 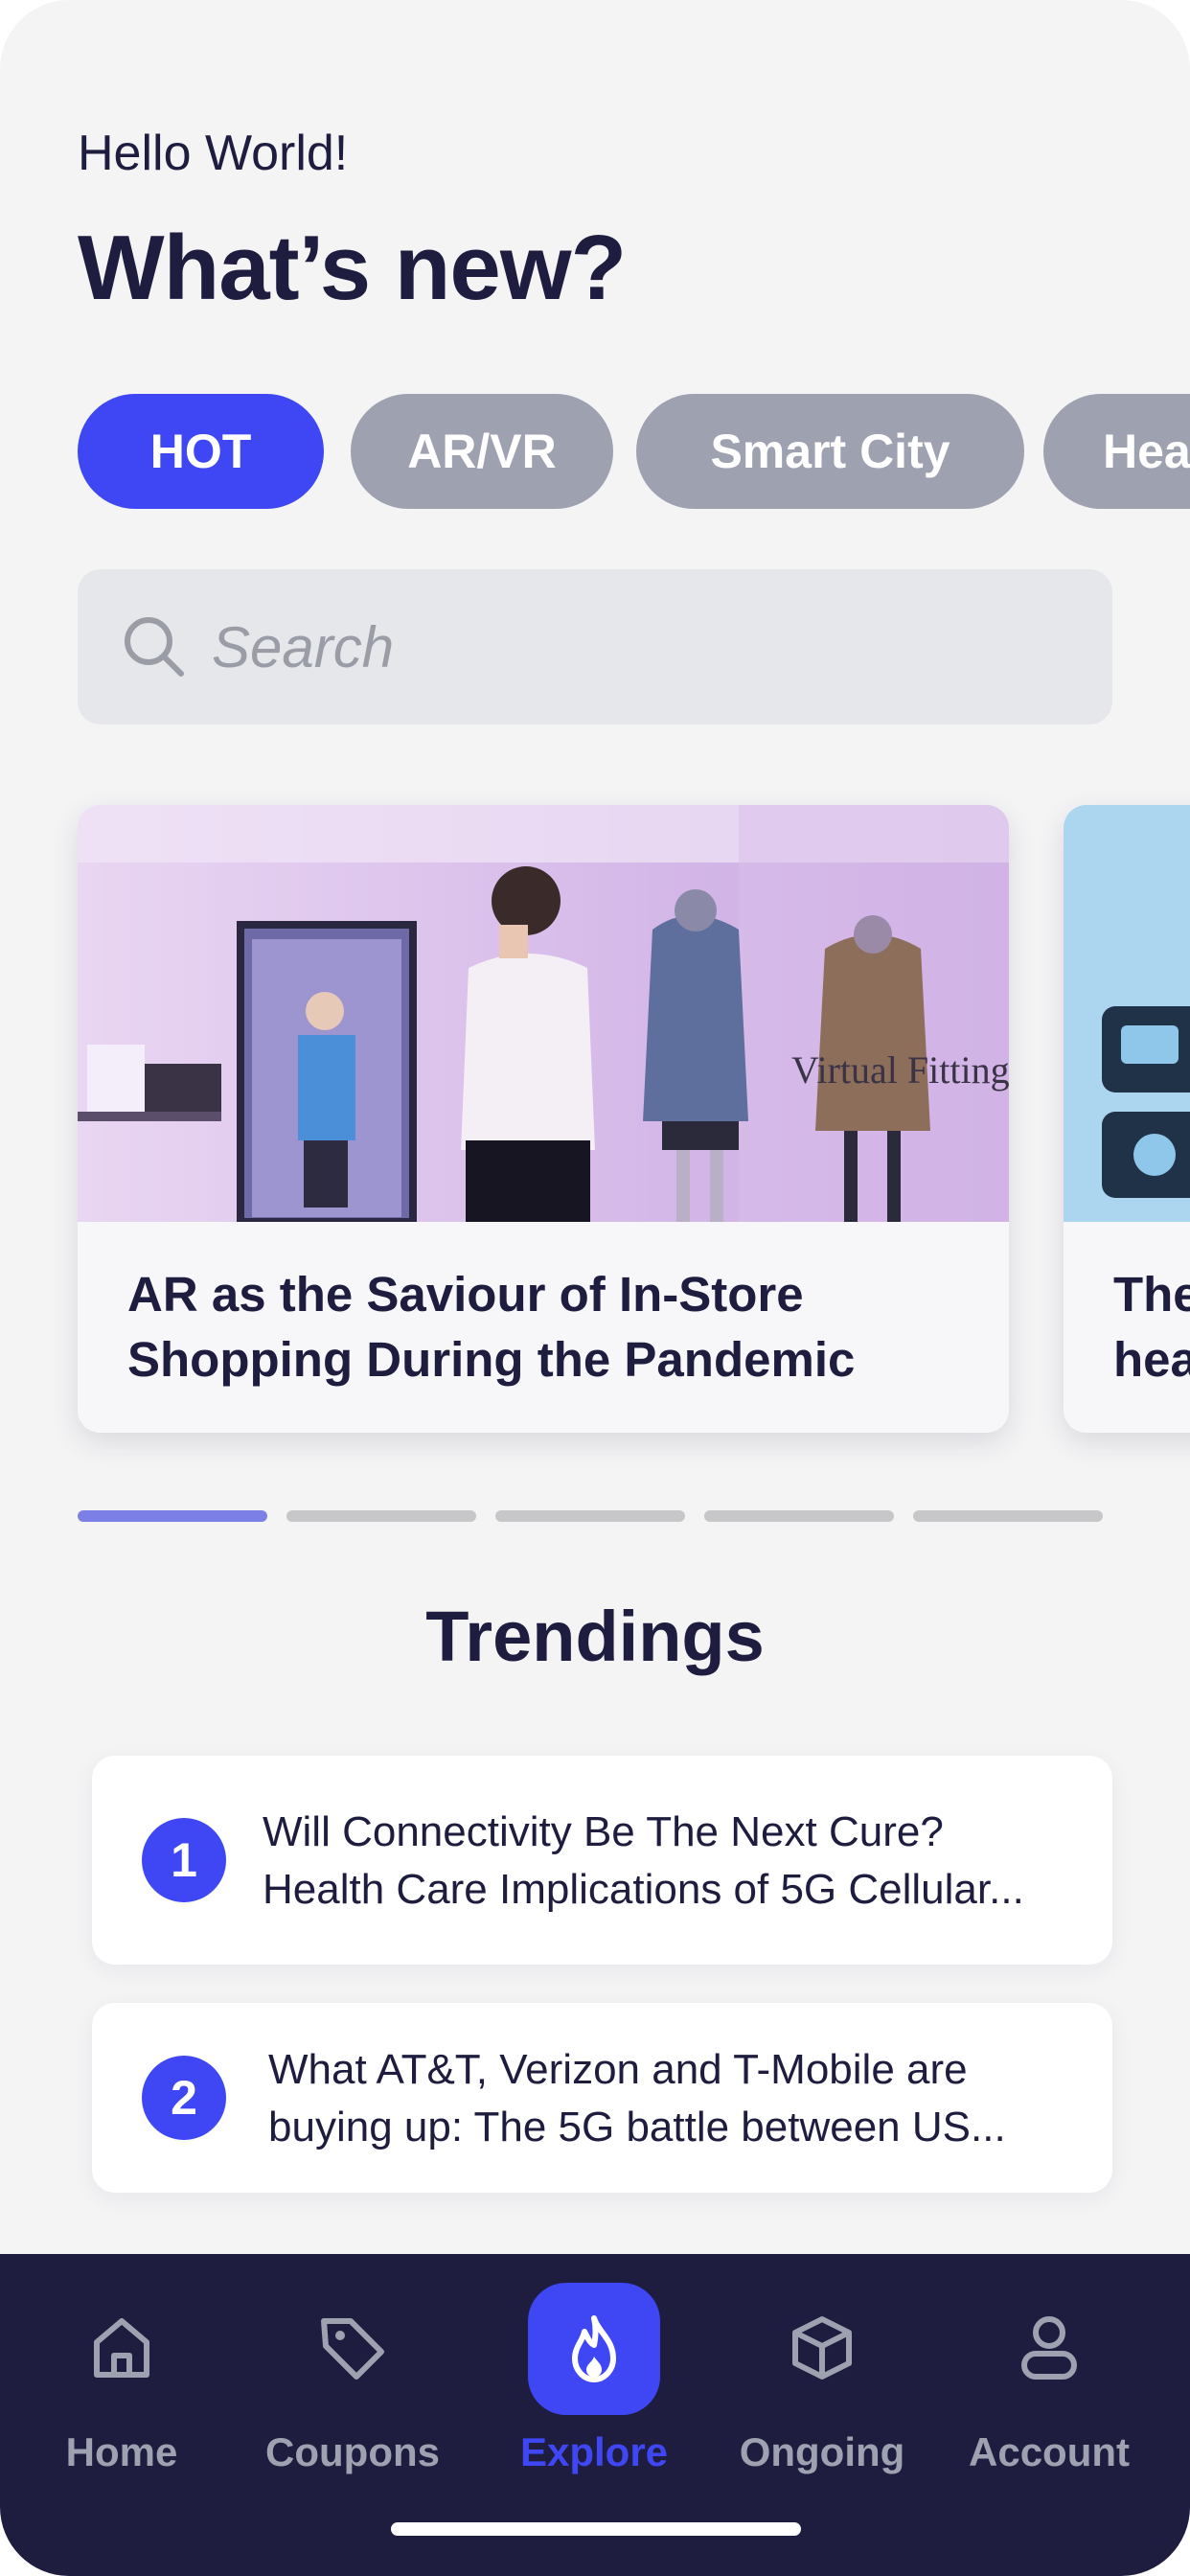 I want to click on chip-ar-vr: AR/VR, so click(x=482, y=451).